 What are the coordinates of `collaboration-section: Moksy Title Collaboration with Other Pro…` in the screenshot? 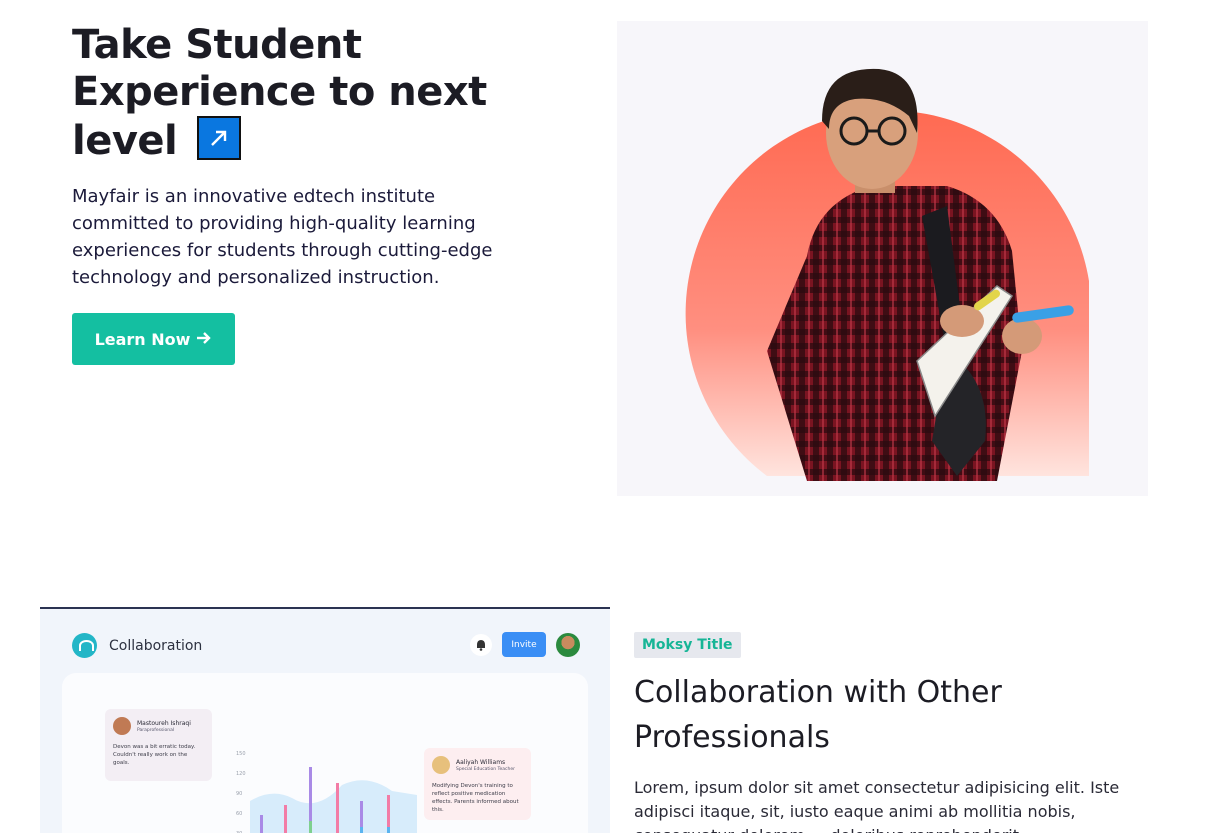 It's located at (904, 732).